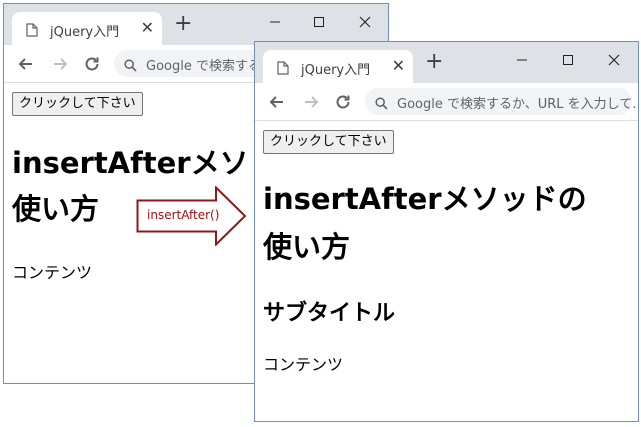 The image size is (641, 427). Describe the element at coordinates (329, 313) in the screenshot. I see `subtitle: サブタイトル` at that location.